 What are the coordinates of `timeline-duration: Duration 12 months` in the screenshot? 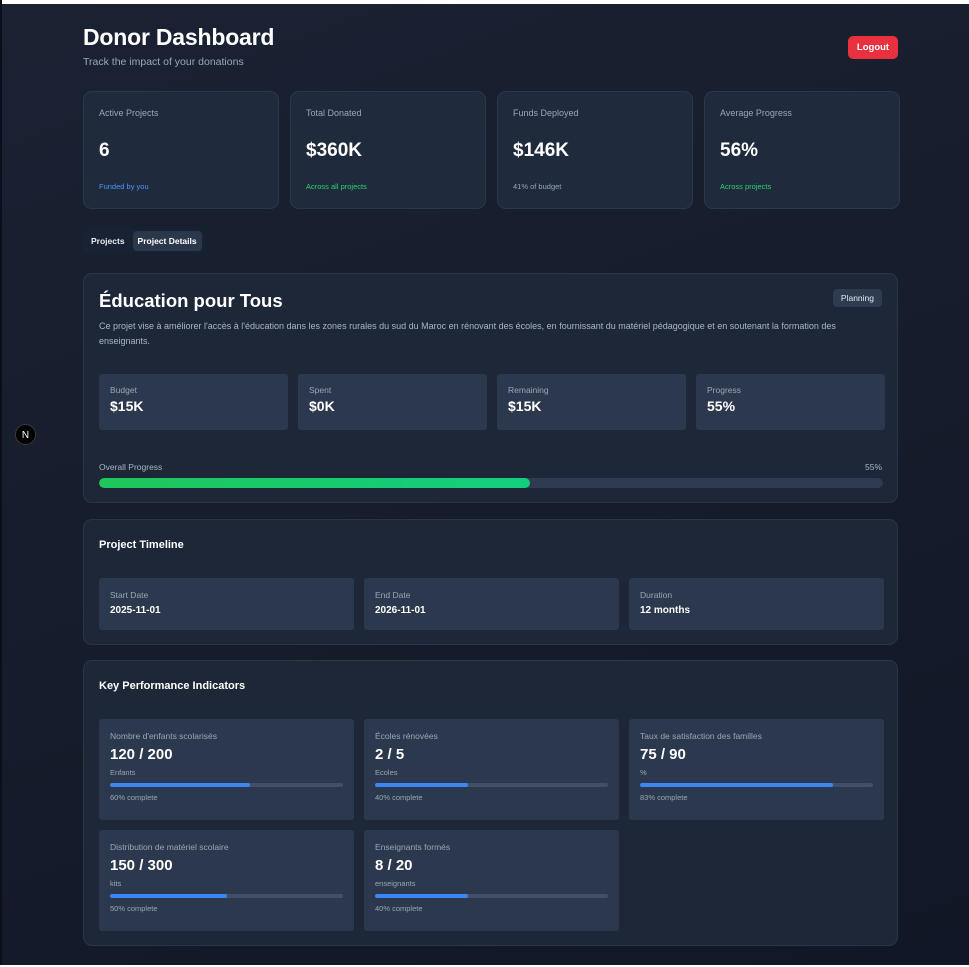 It's located at (756, 604).